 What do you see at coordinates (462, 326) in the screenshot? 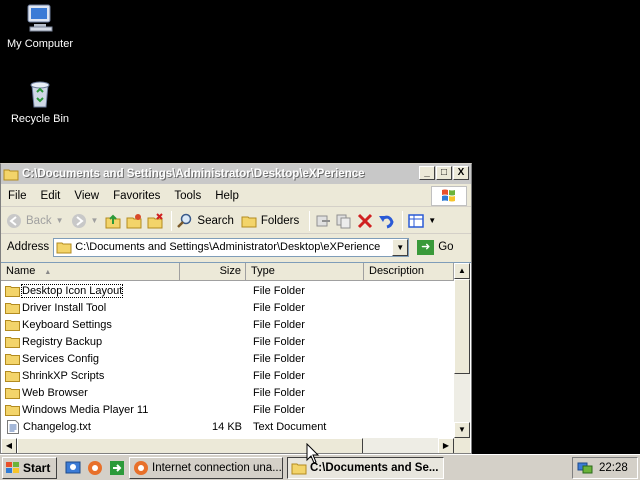
I see `vertical-scroll-thumb` at bounding box center [462, 326].